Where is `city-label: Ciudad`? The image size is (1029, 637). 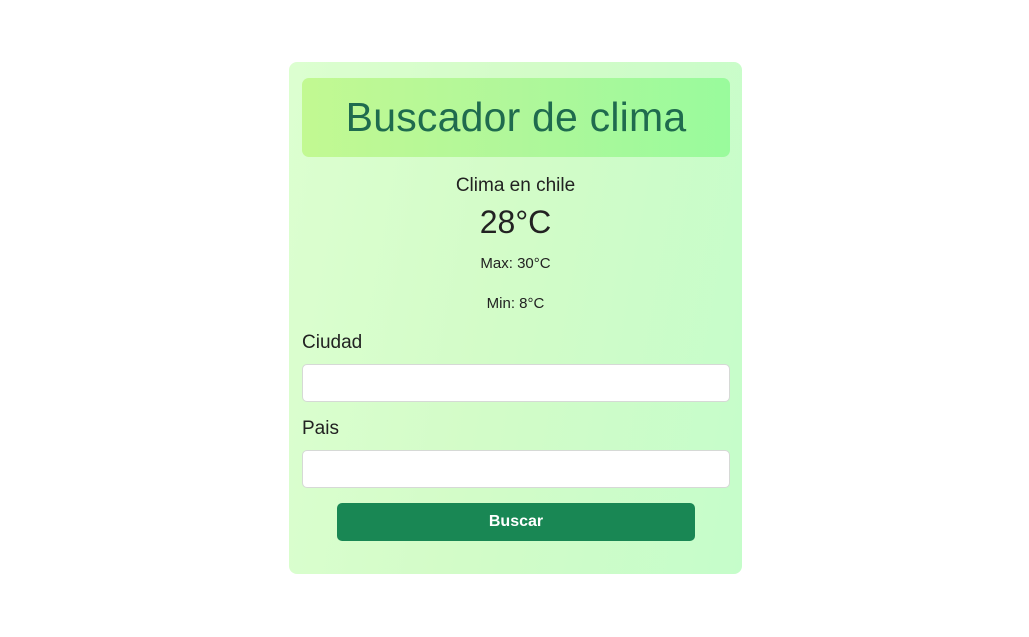 city-label: Ciudad is located at coordinates (332, 342).